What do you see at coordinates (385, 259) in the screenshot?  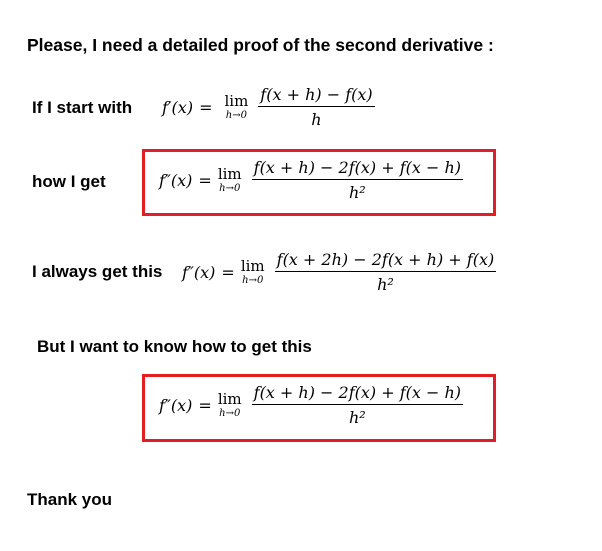 I see `fraction-numerator: f(x + 2h) − 2f(x + h) + f(x)` at bounding box center [385, 259].